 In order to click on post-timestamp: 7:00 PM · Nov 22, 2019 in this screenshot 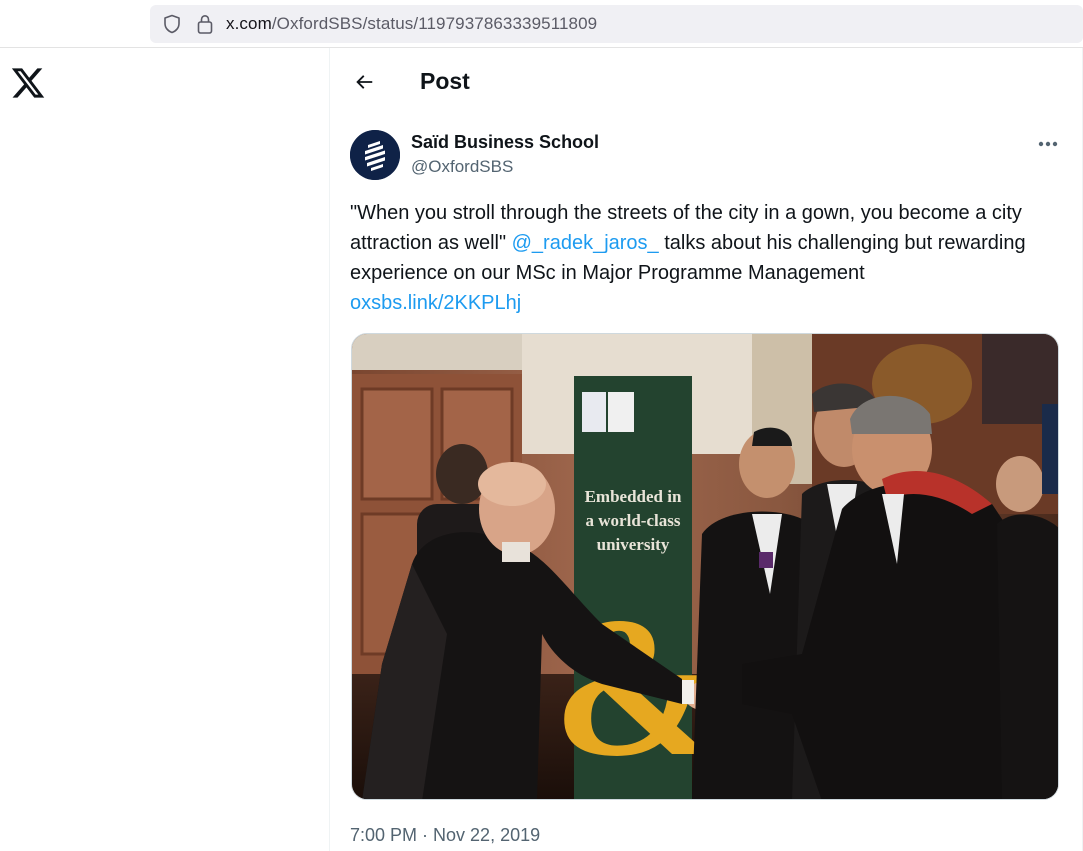, I will do `click(445, 835)`.